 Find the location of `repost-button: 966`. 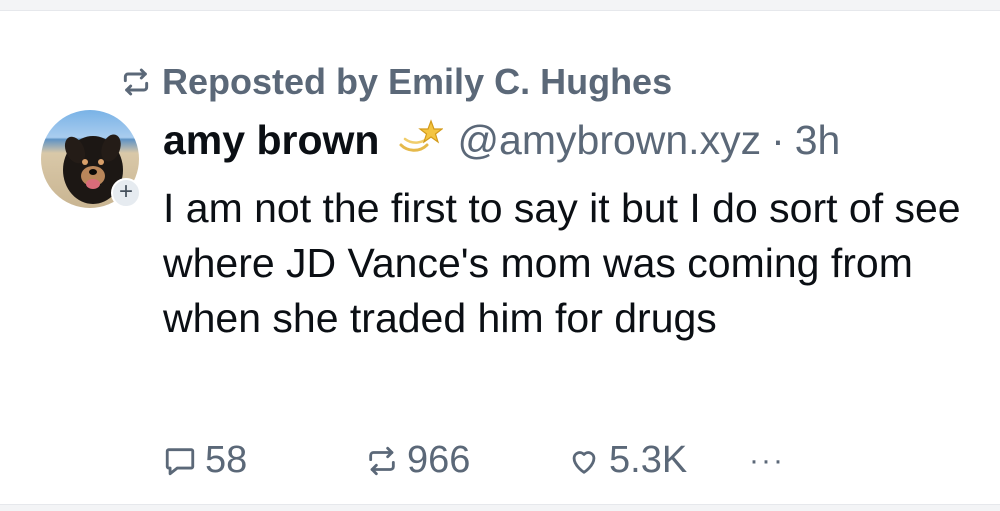

repost-button: 966 is located at coordinates (466, 460).